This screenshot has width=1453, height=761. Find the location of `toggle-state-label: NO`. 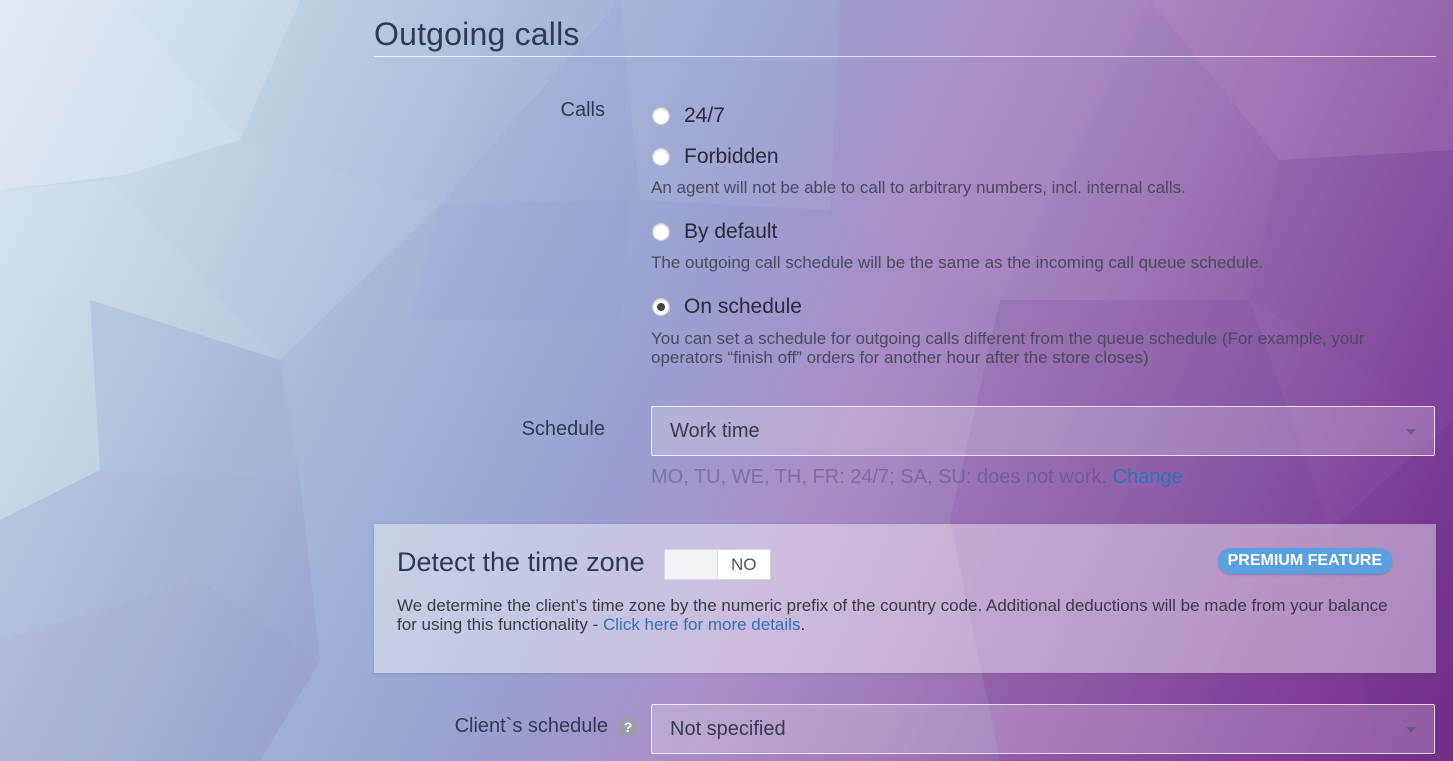

toggle-state-label: NO is located at coordinates (744, 564).